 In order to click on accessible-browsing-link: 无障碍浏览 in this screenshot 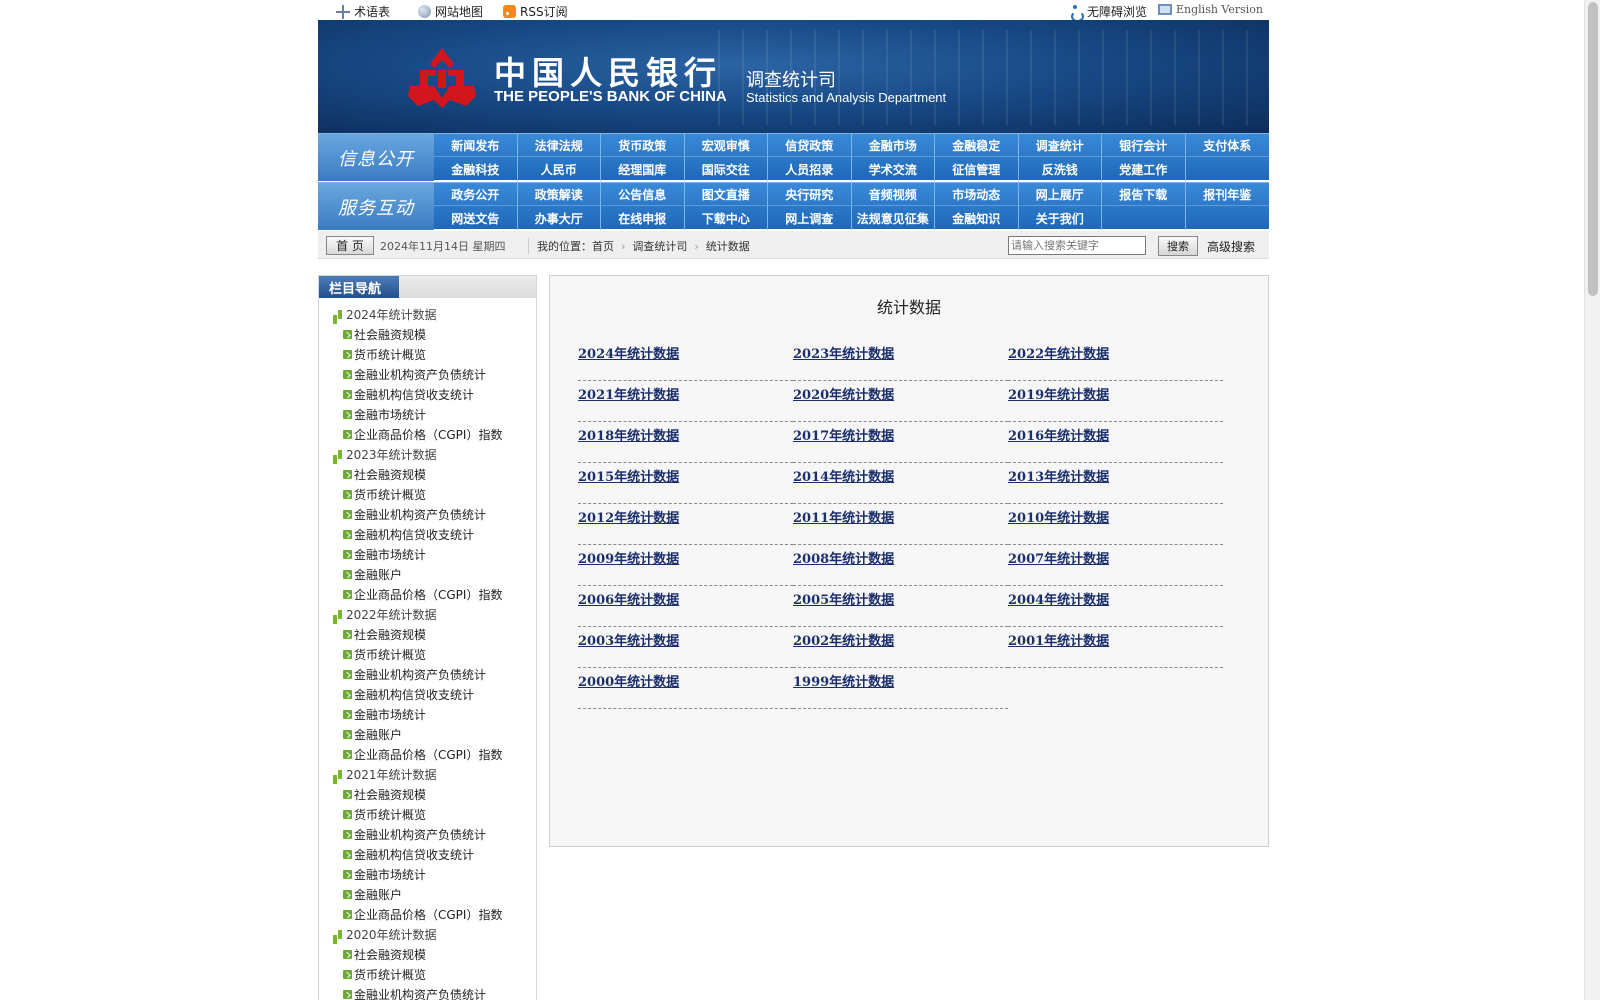, I will do `click(1108, 12)`.